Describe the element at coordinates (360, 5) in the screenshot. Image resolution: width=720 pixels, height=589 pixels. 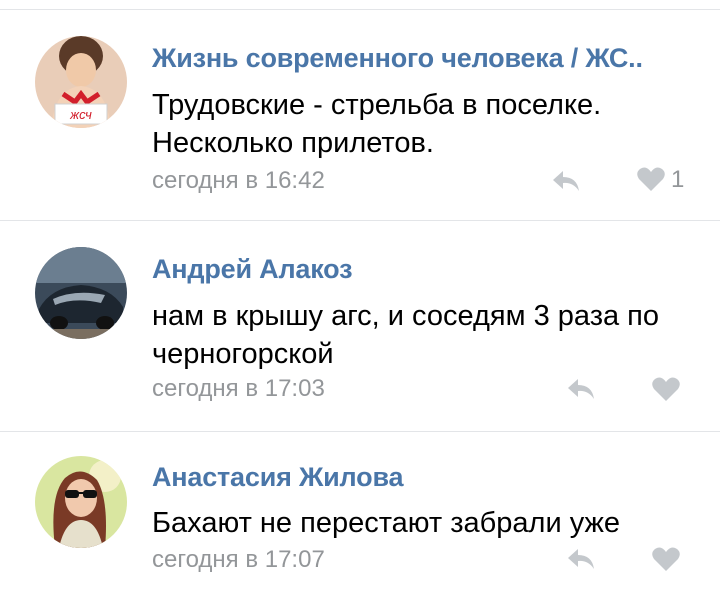
I see `top-divider` at that location.